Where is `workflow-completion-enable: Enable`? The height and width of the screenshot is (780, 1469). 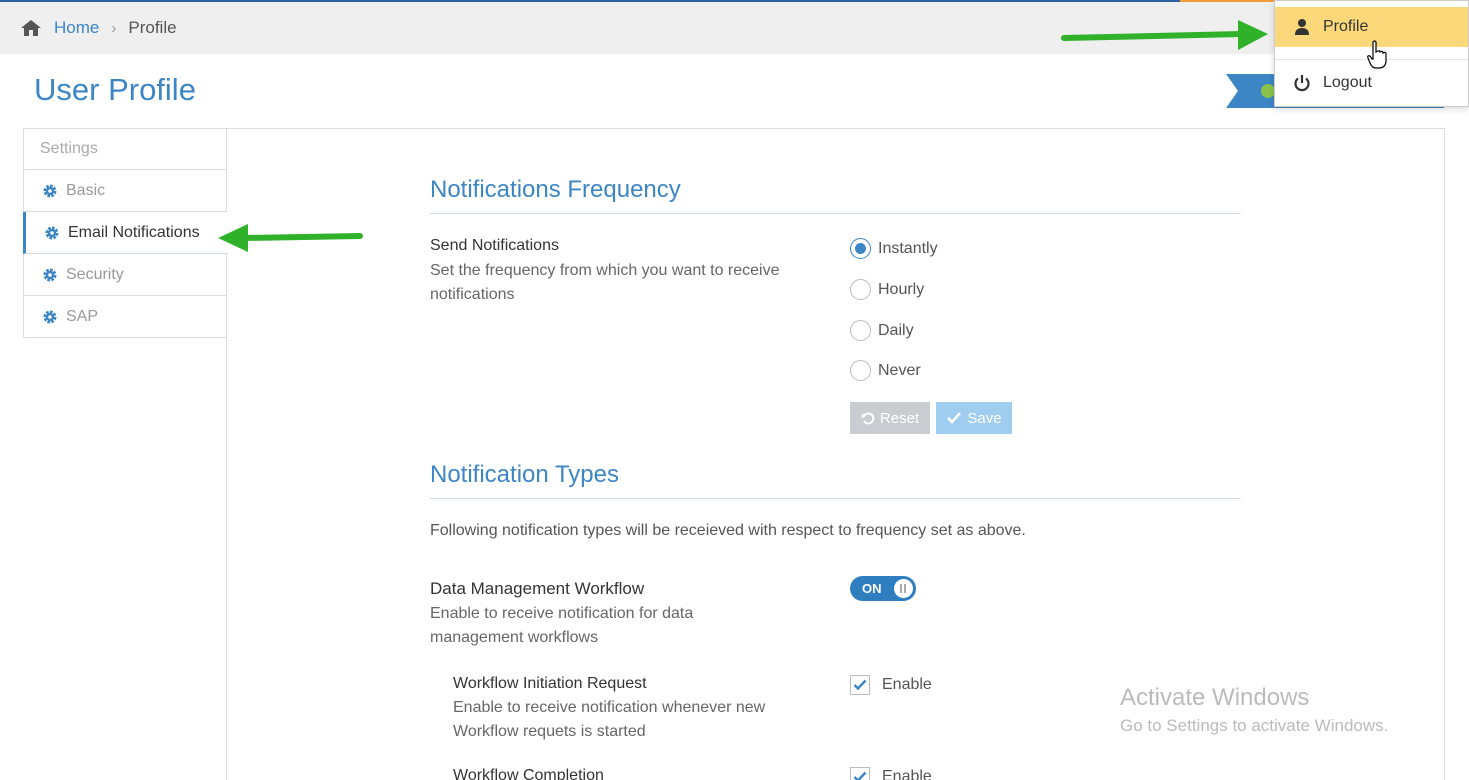 workflow-completion-enable: Enable is located at coordinates (891, 773).